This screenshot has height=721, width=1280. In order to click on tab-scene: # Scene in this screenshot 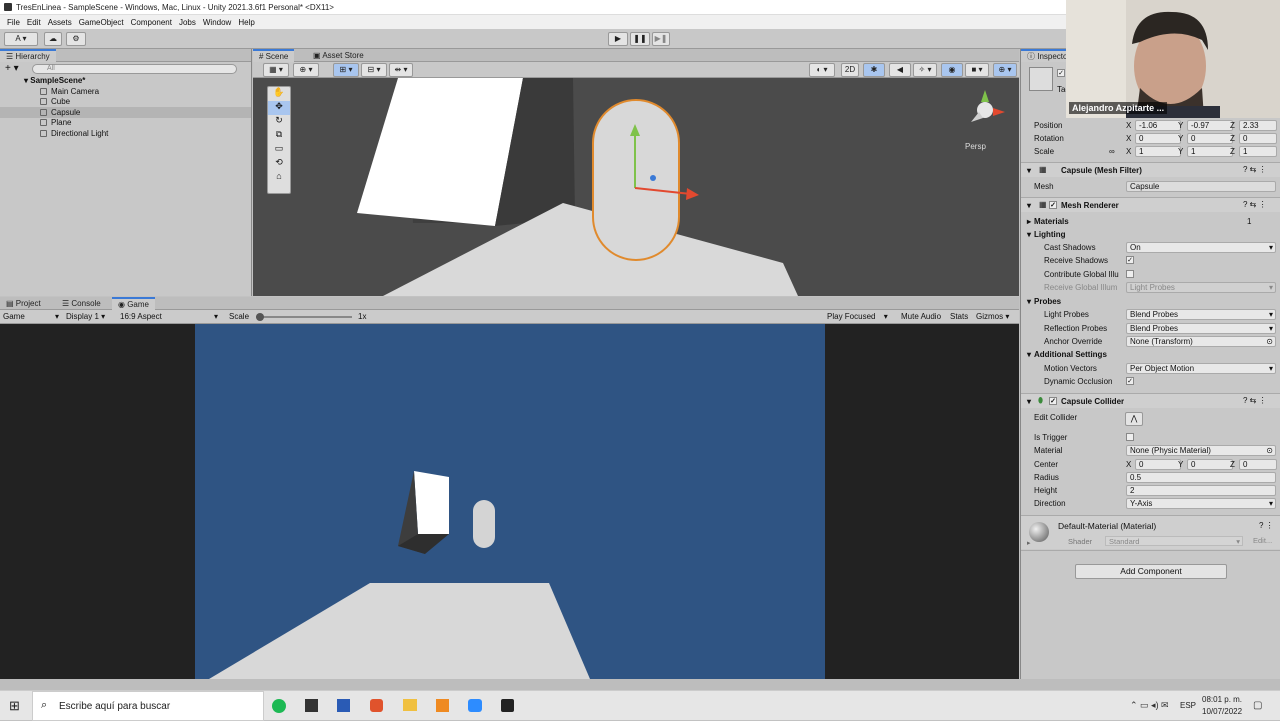, I will do `click(274, 55)`.